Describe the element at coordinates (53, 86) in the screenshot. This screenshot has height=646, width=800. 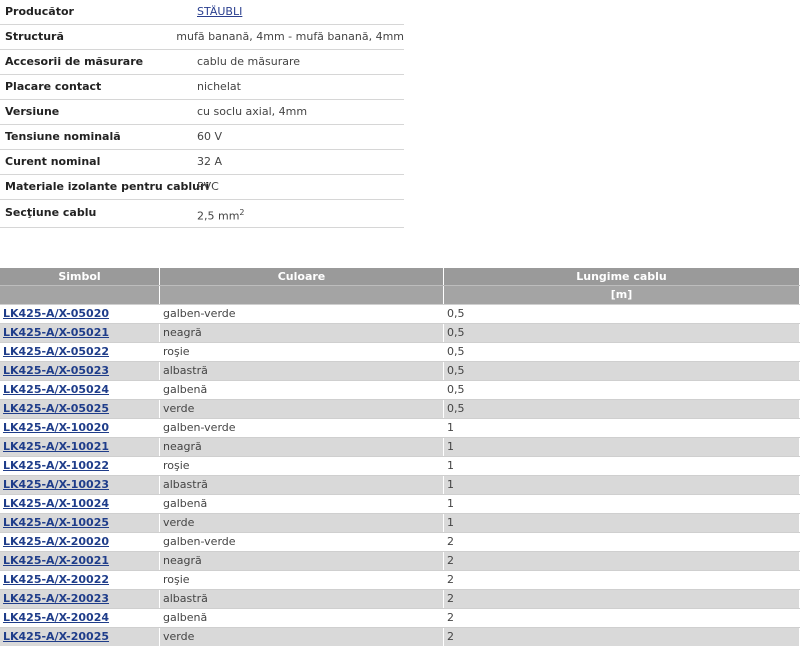
I see `spec-label: Placare contact` at that location.